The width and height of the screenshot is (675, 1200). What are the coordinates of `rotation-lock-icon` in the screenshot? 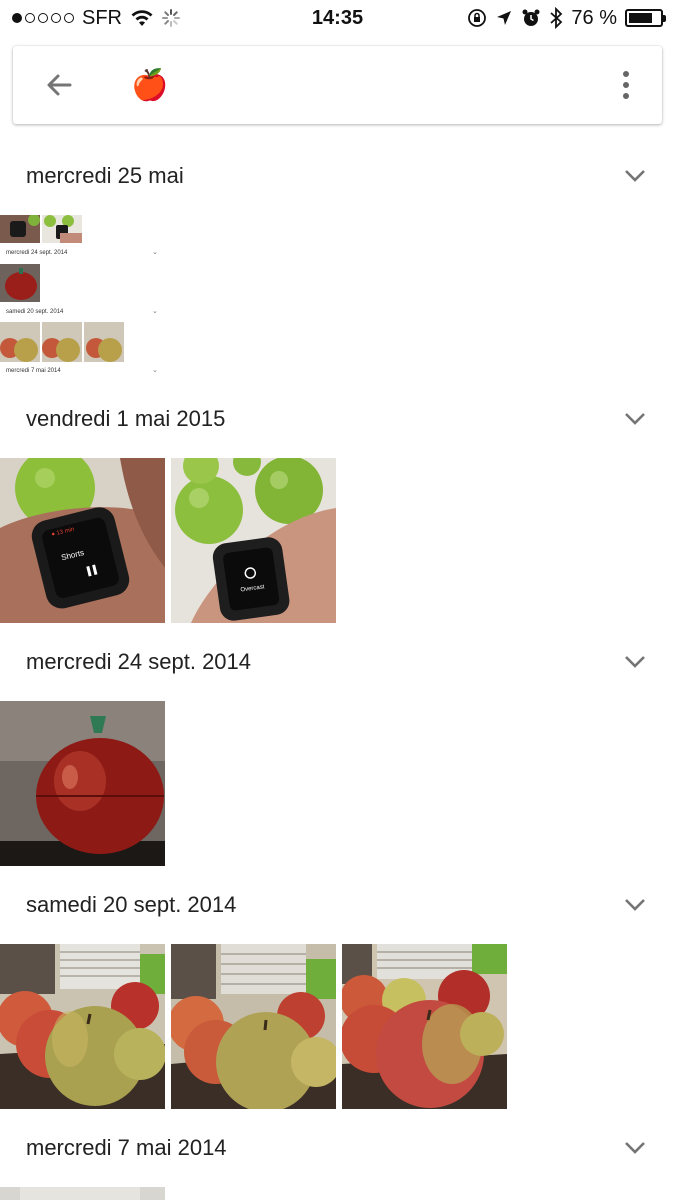 It's located at (477, 18).